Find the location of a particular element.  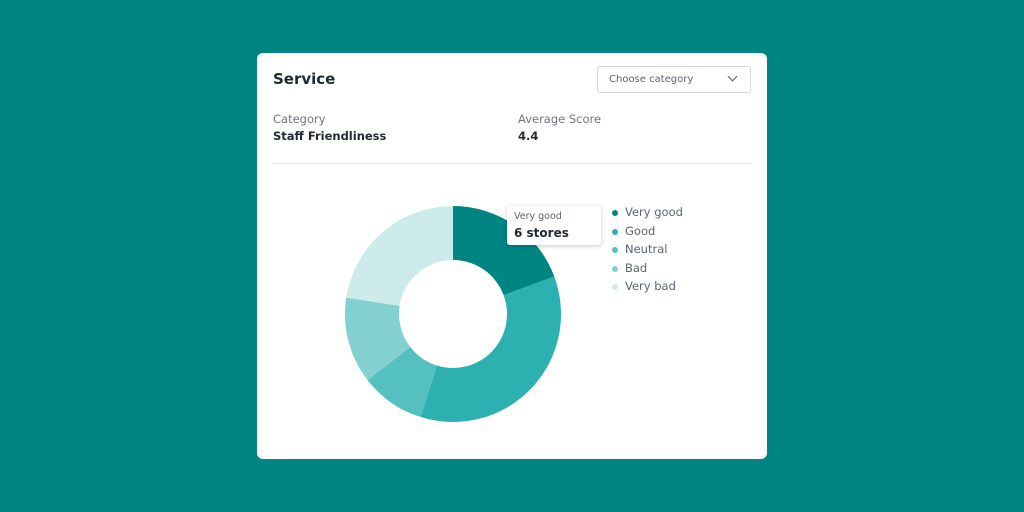

legend-label: Bad is located at coordinates (636, 267).